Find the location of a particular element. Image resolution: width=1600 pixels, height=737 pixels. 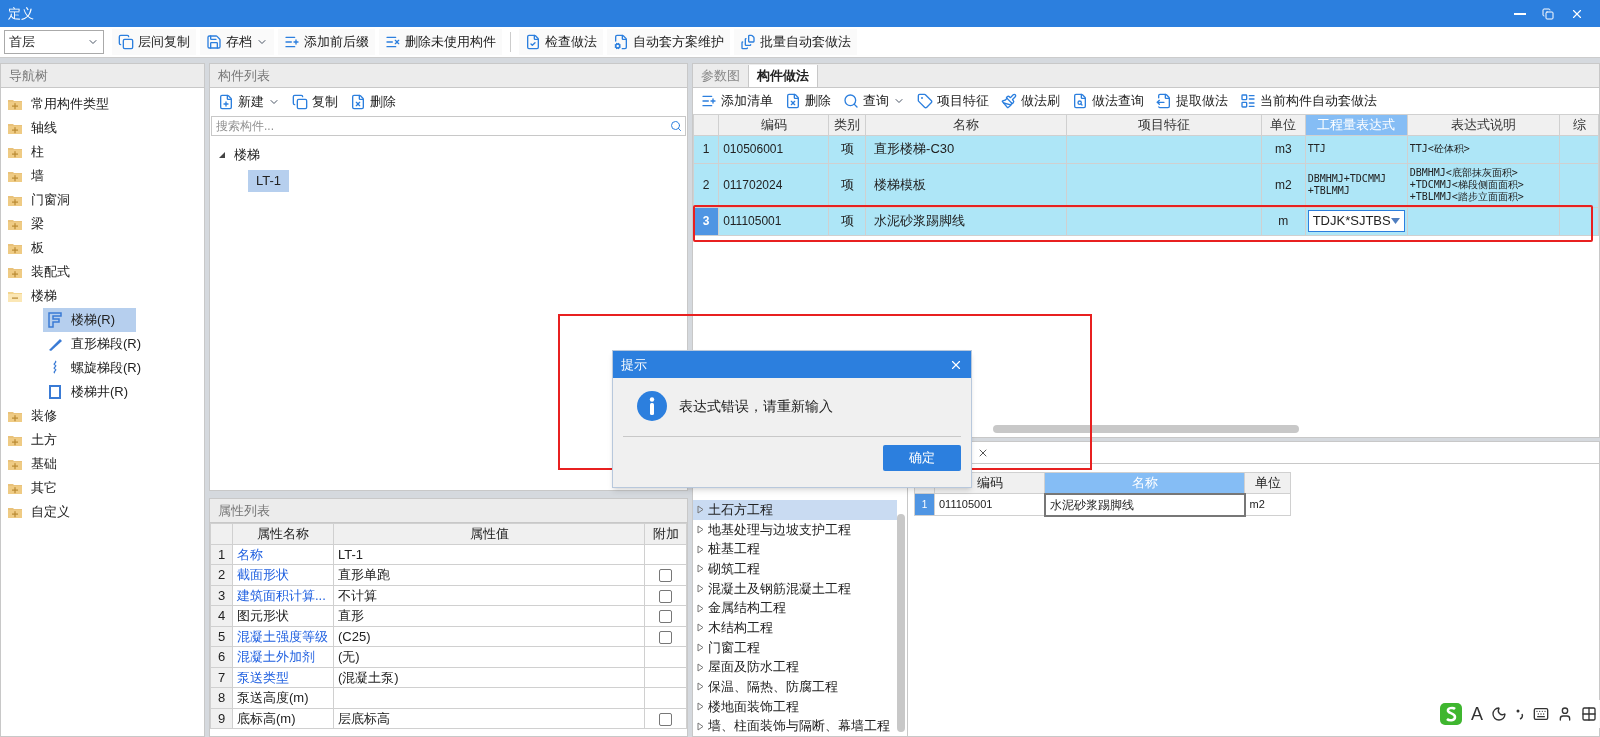

table-cell-text: TTJ is located at coordinates (1317, 149).